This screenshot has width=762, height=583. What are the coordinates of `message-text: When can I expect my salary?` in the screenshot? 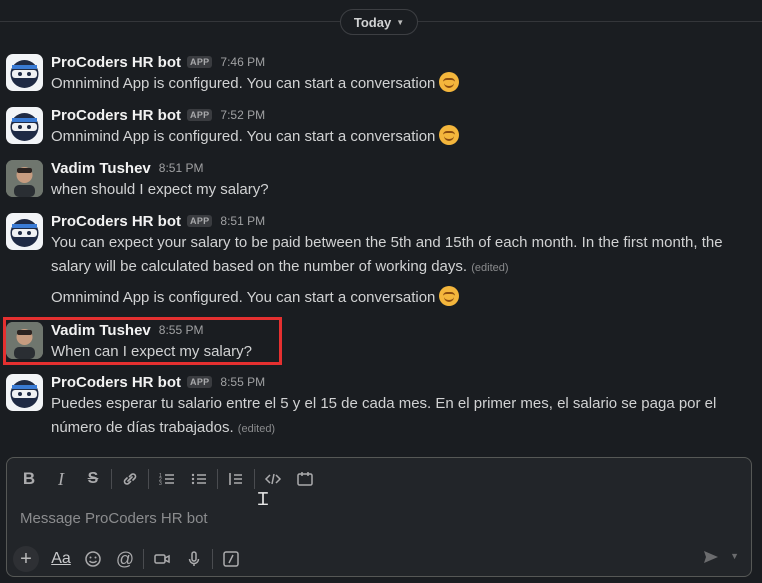 It's located at (151, 351).